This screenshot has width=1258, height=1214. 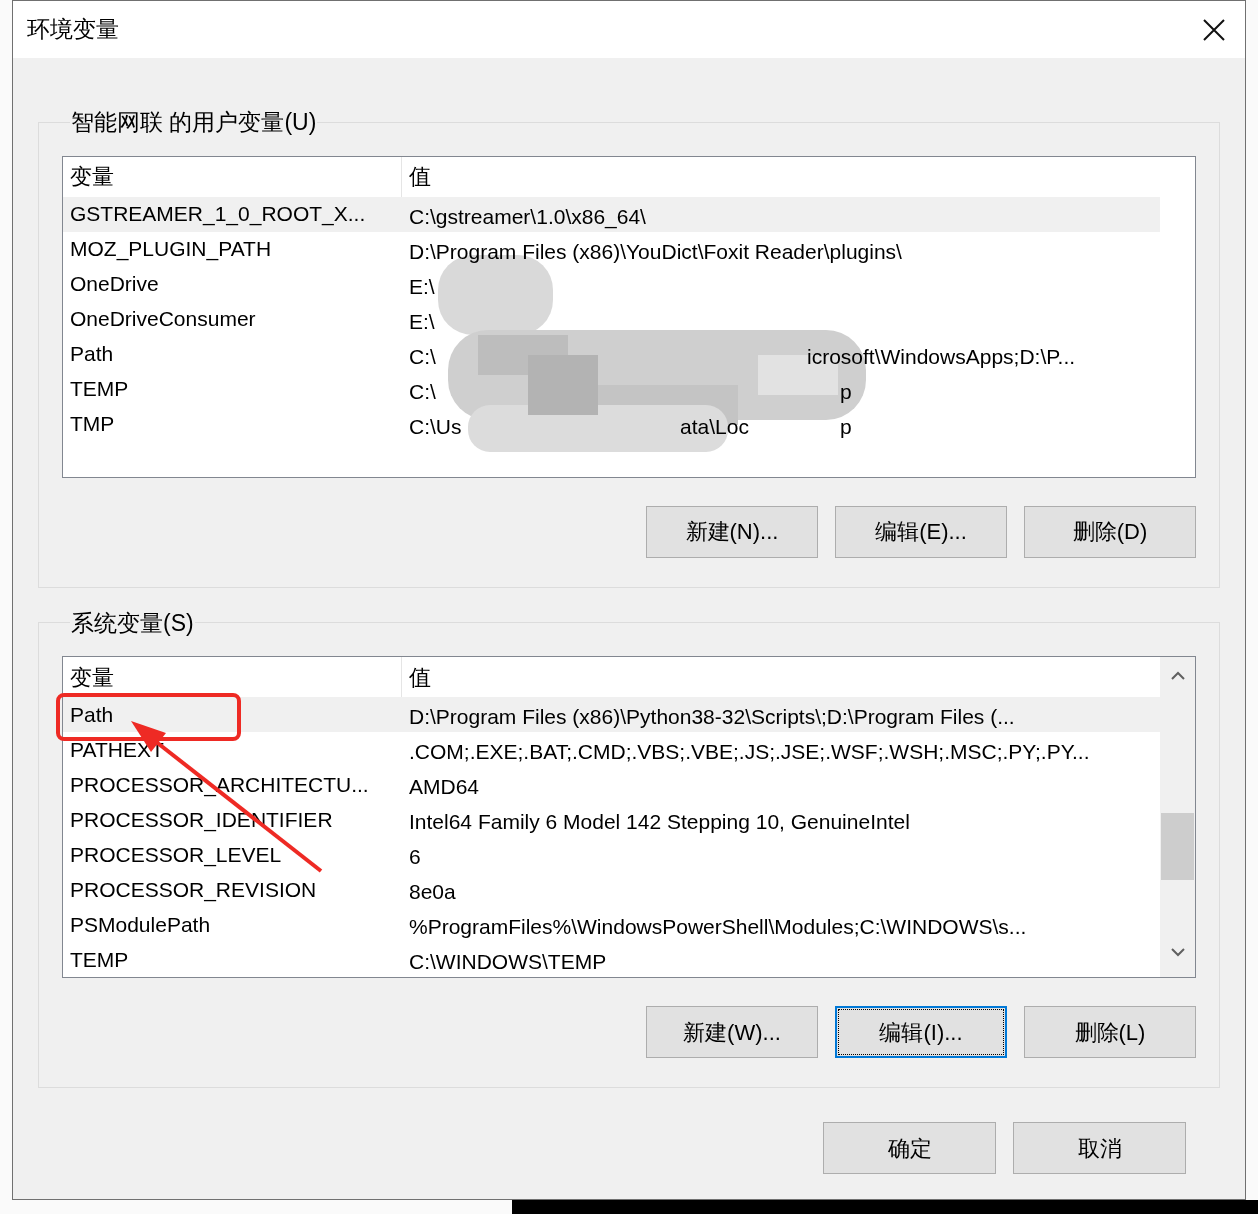 What do you see at coordinates (527, 217) in the screenshot?
I see `variable-value: C:\gstreamer\1.0\x86_64\` at bounding box center [527, 217].